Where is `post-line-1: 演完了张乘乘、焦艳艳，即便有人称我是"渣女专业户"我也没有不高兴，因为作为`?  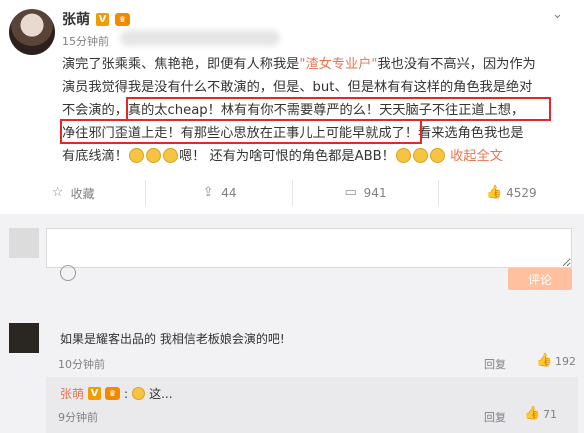 post-line-1: 演完了张乘乘、焦艳艳，即便有人称我是"渣女专业户"我也没有不高兴，因为作为 is located at coordinates (299, 64).